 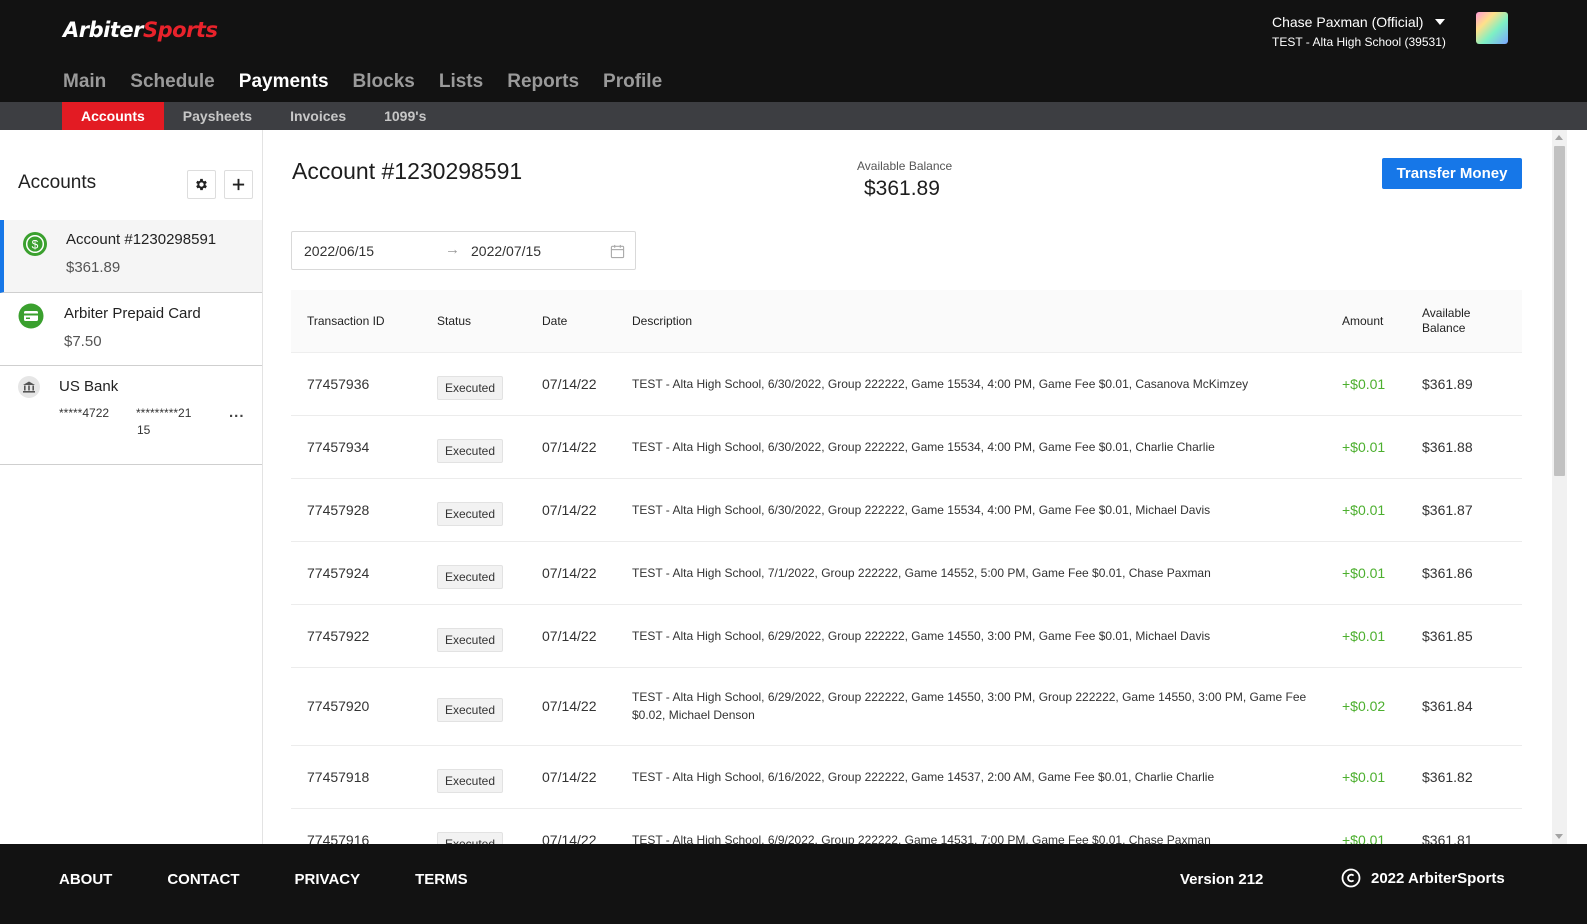 I want to click on col-transaction-id: Transaction ID, so click(x=356, y=321).